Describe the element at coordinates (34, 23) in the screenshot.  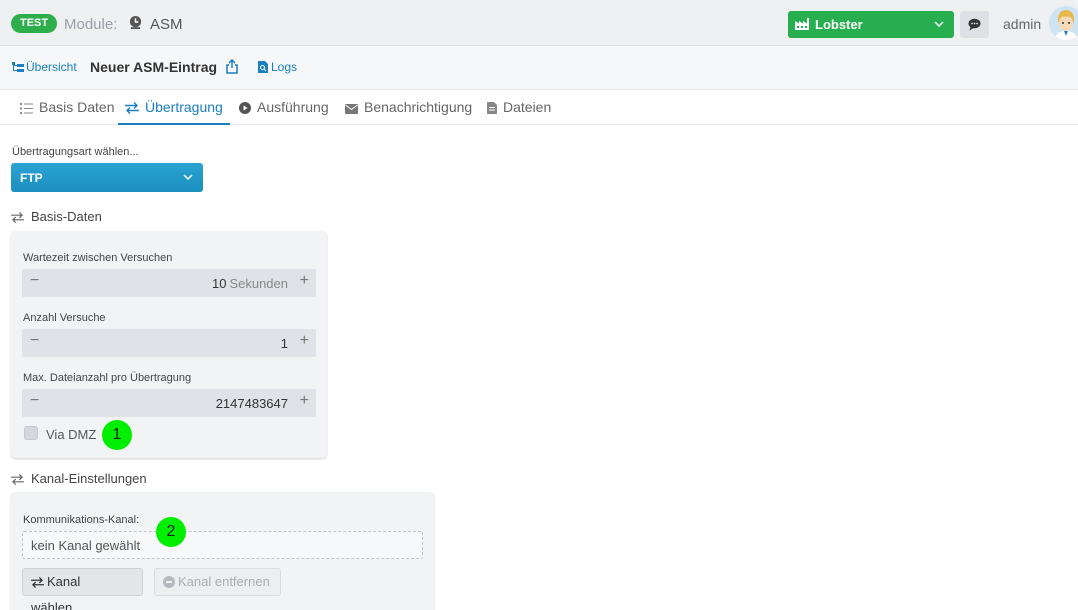
I see `environment-badge: TEST` at that location.